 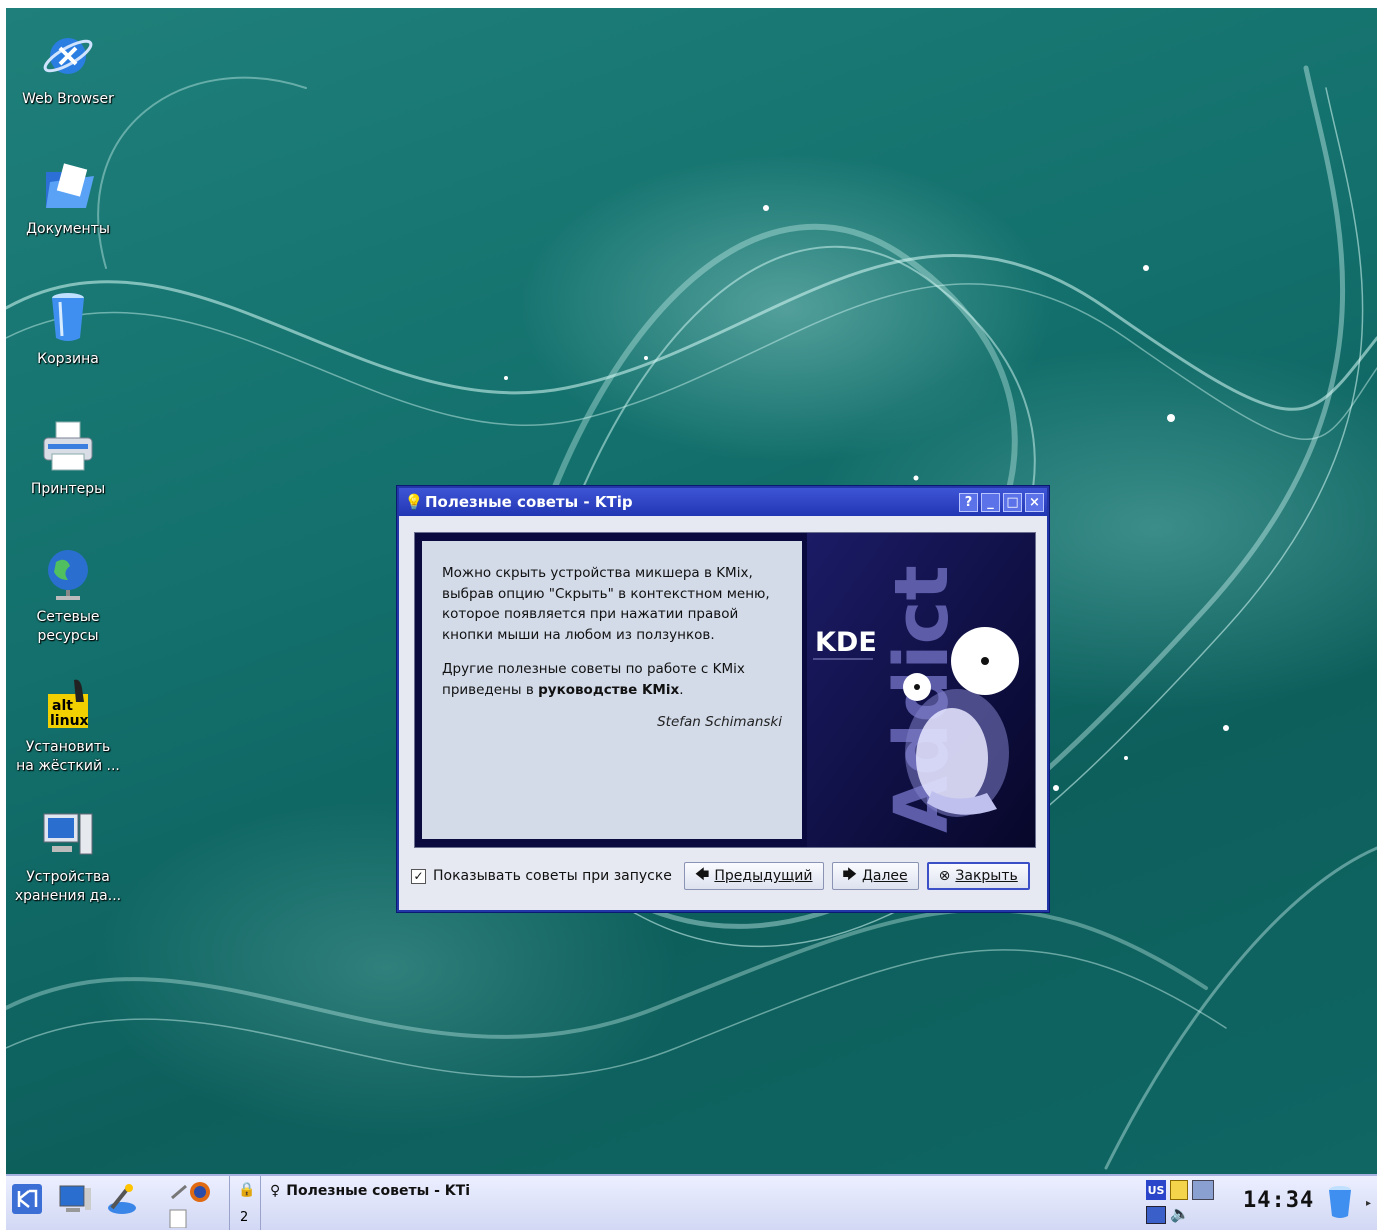 What do you see at coordinates (75, 1201) in the screenshot?
I see `desktop-computer-icon` at bounding box center [75, 1201].